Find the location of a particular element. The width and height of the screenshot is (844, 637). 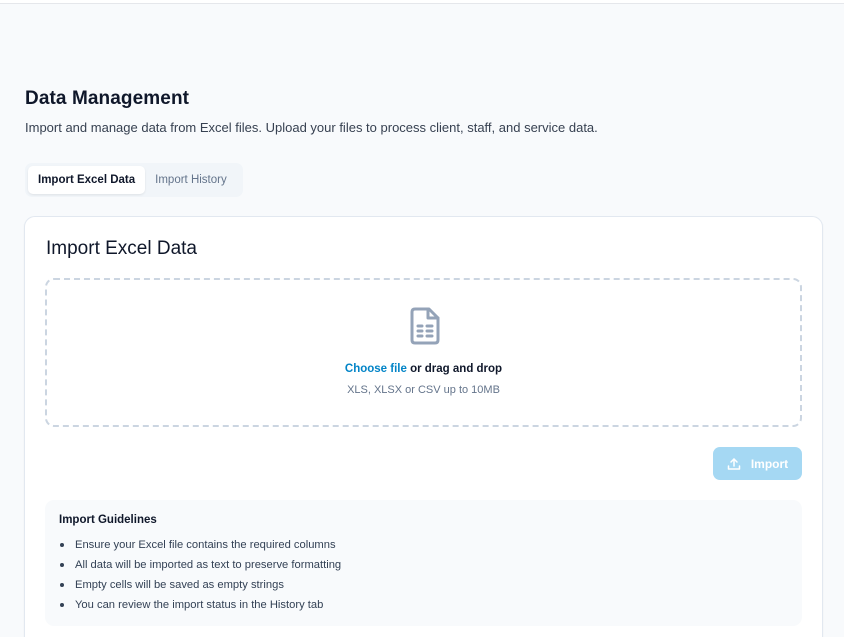

choose-file-link: Choose file is located at coordinates (376, 369).